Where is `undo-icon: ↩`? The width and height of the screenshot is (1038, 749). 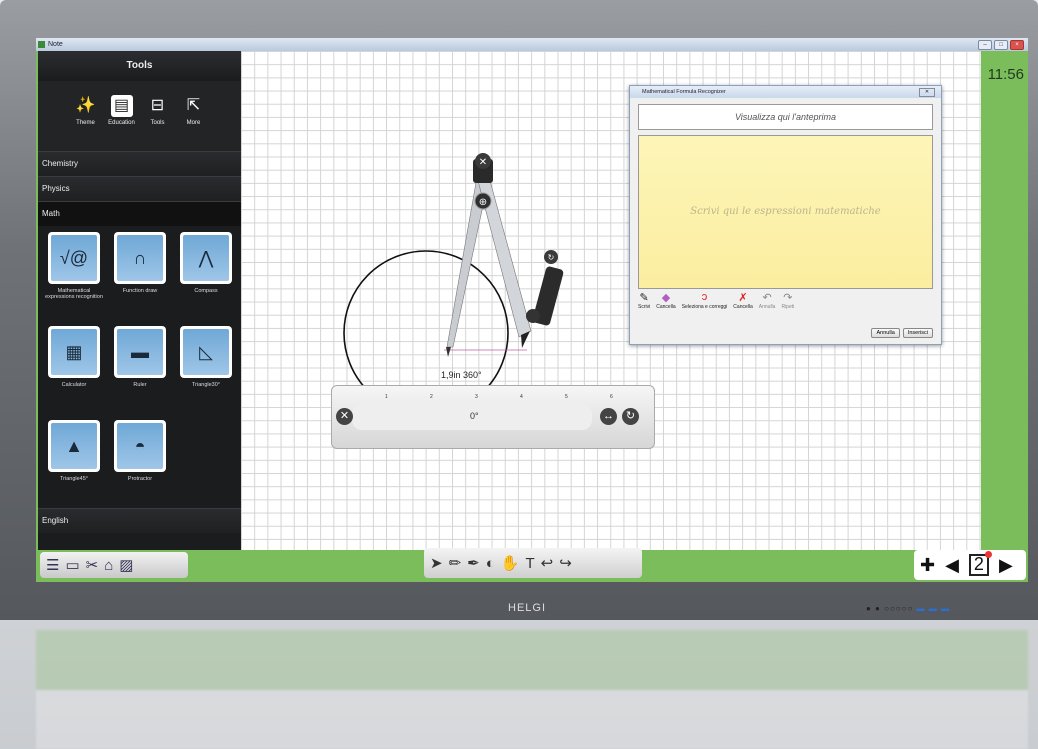 undo-icon: ↩ is located at coordinates (547, 563).